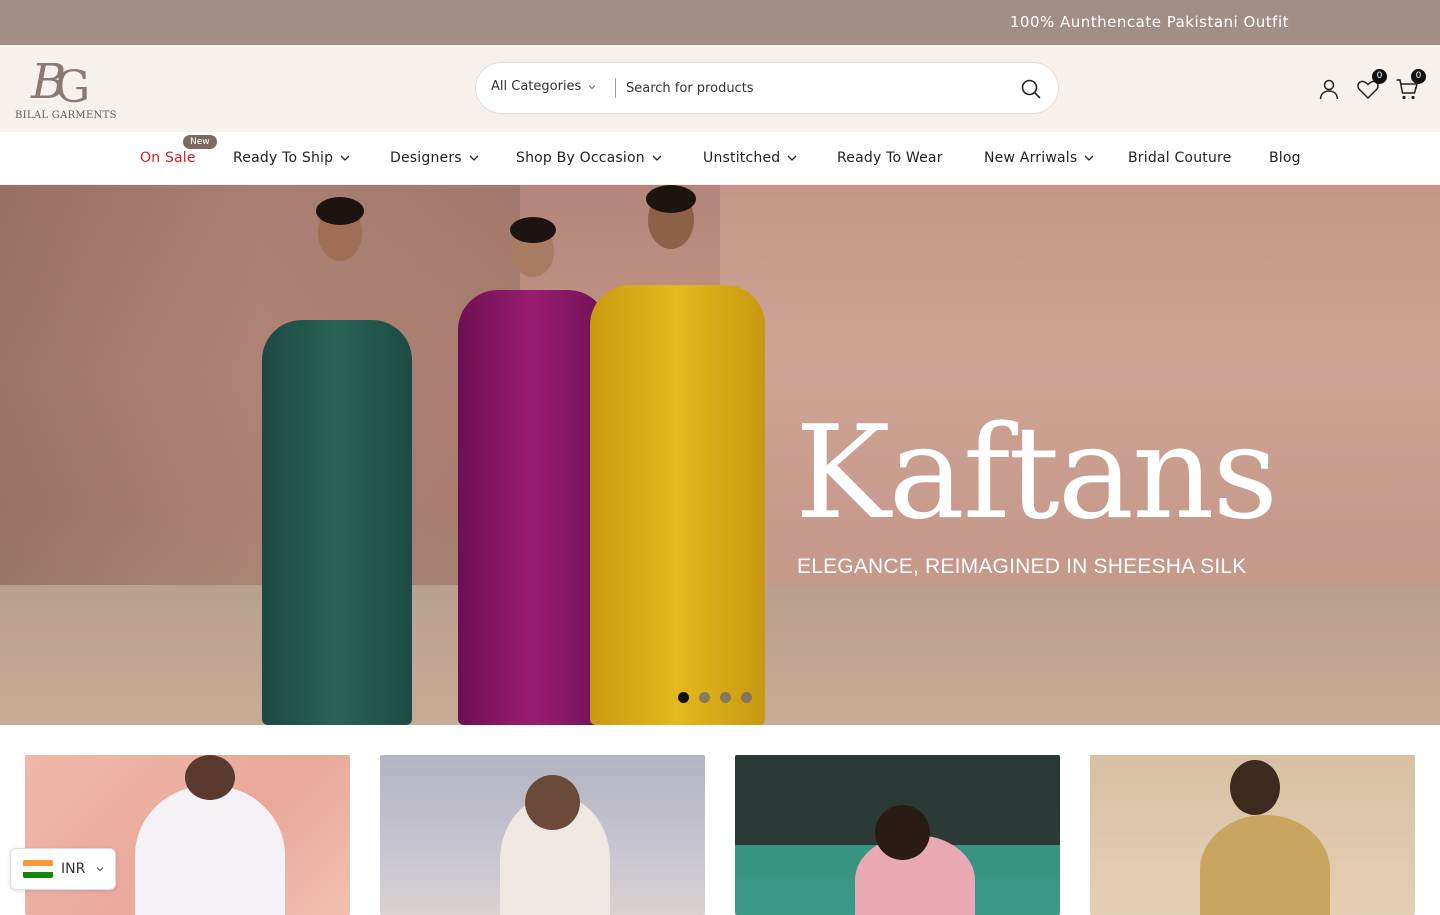  I want to click on nav-item-on-sale: On Sale, so click(168, 158).